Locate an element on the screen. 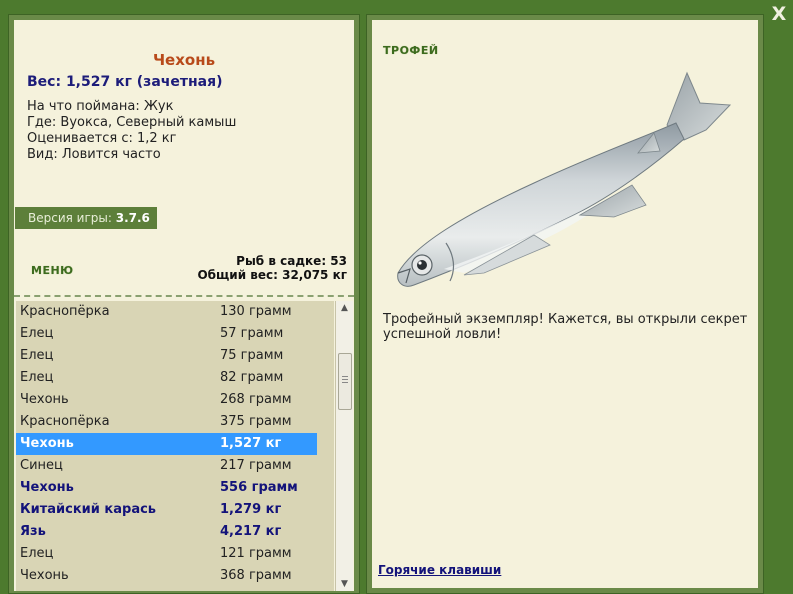 This screenshot has height=594, width=793. catch-fish-weight: 268 грамм is located at coordinates (256, 399).